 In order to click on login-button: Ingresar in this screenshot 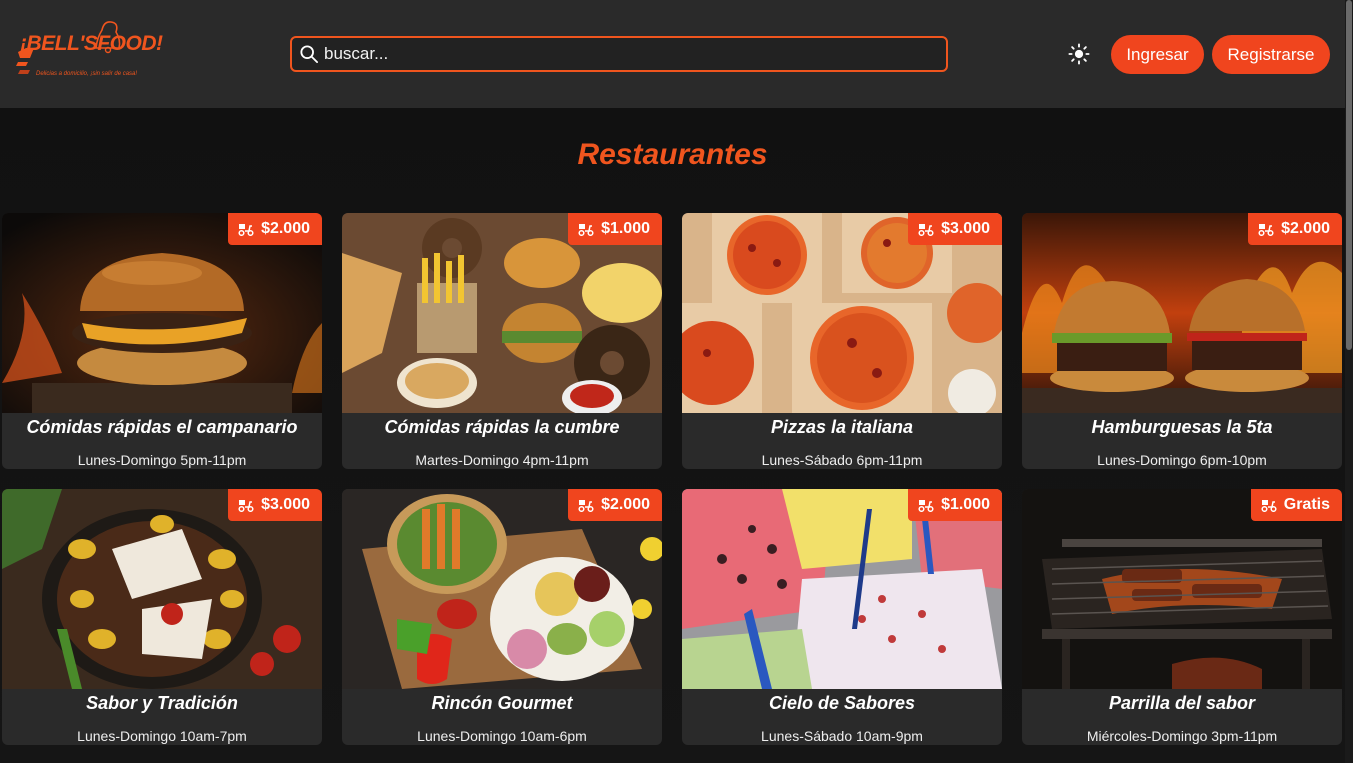, I will do `click(1157, 54)`.